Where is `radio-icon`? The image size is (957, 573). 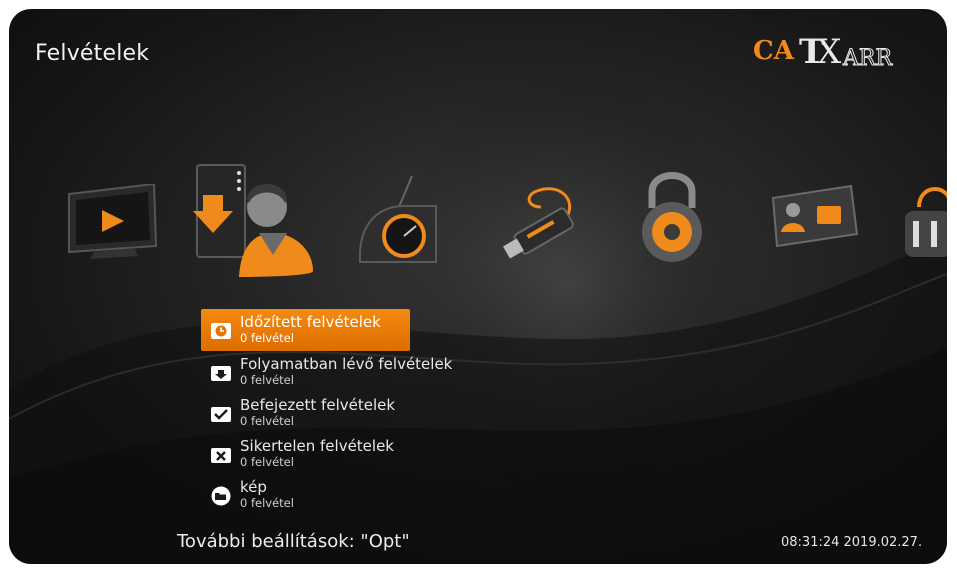
radio-icon is located at coordinates (397, 221).